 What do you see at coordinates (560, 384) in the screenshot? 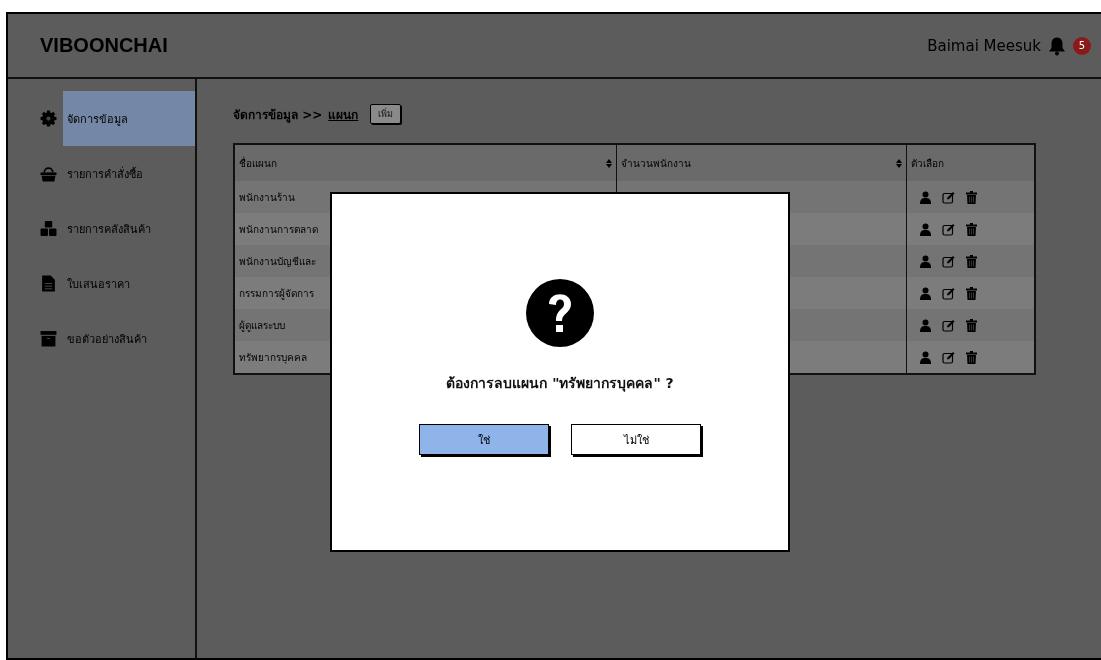
I see `dialog-message: ต้องการลบแผนก "ทรัพยากรบุคคล" ?` at bounding box center [560, 384].